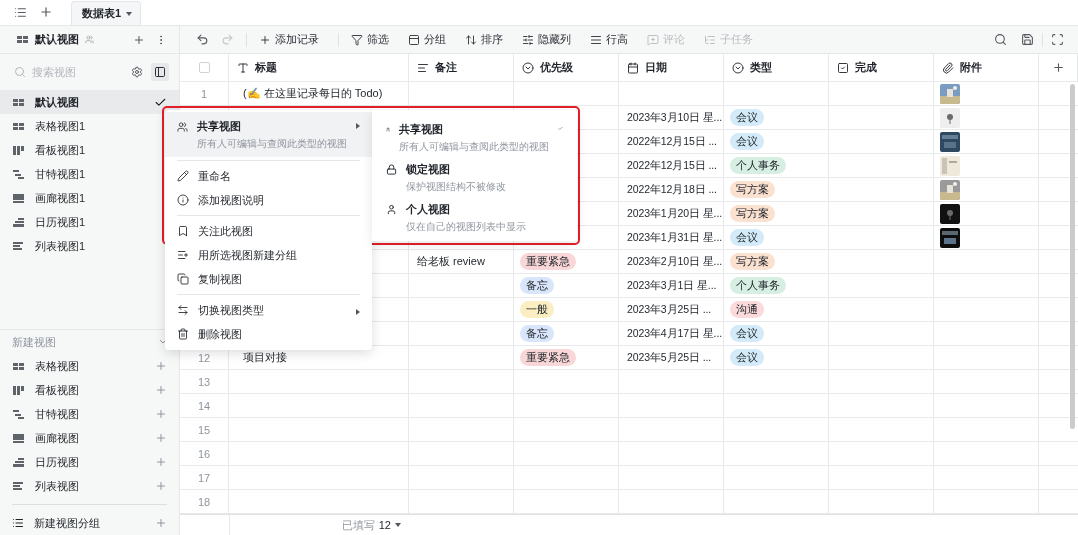  Describe the element at coordinates (89, 102) in the screenshot. I see `view-item: 默认视图` at that location.